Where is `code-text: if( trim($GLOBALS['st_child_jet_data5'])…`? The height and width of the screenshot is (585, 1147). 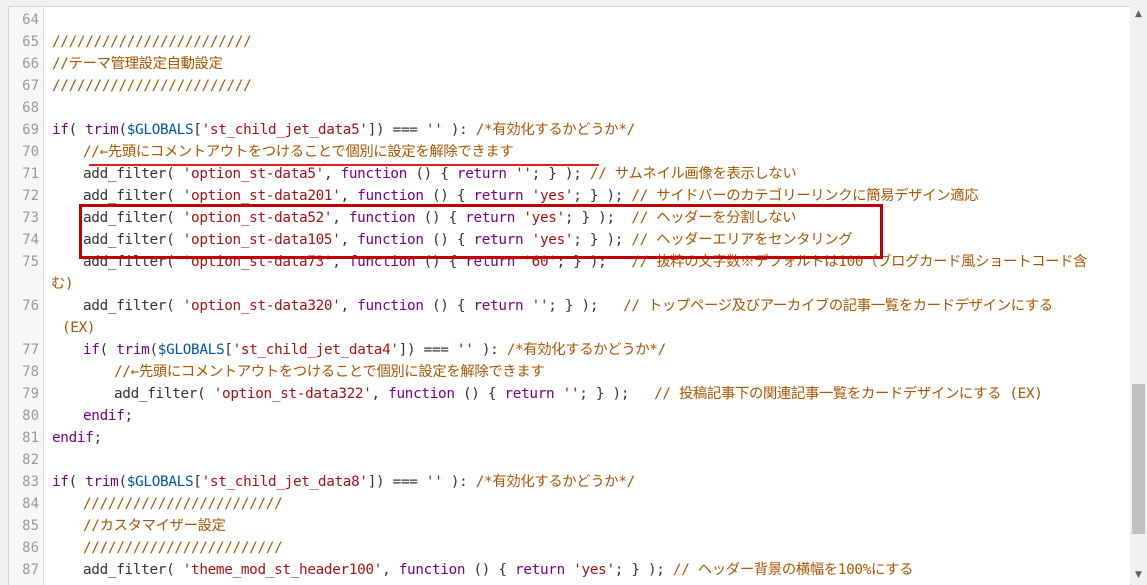
code-text: if( trim($GLOBALS['st_child_jet_data5'])… is located at coordinates (343, 130).